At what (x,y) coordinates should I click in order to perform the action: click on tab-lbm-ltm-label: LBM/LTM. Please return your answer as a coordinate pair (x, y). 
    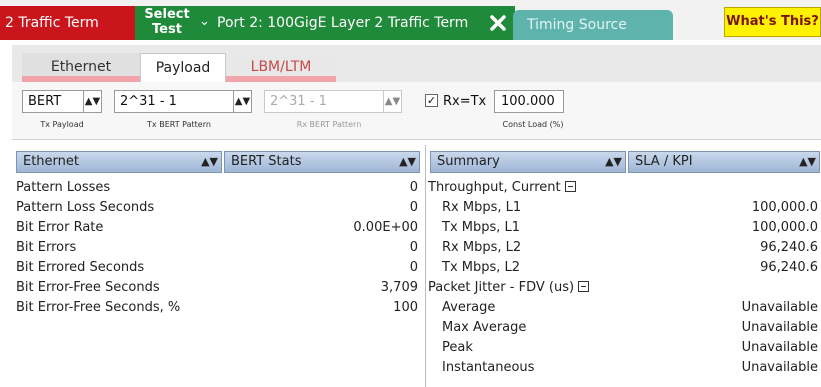
    Looking at the image, I should click on (281, 67).